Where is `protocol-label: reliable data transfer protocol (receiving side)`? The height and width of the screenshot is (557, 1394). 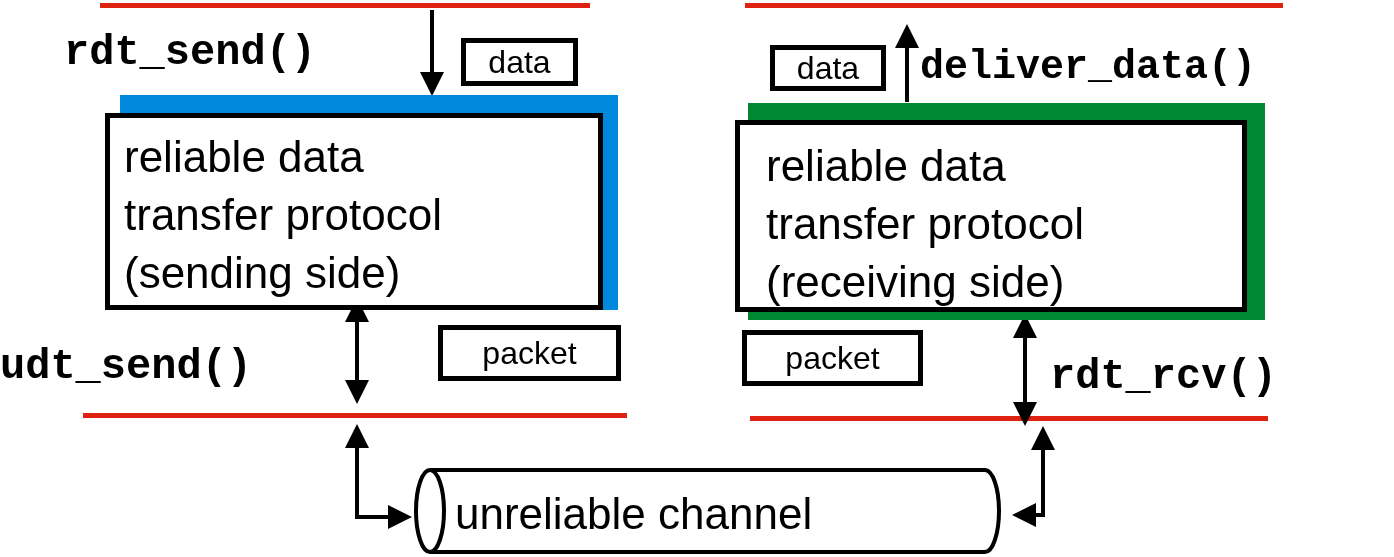 protocol-label: reliable data transfer protocol (receiving side) is located at coordinates (925, 224).